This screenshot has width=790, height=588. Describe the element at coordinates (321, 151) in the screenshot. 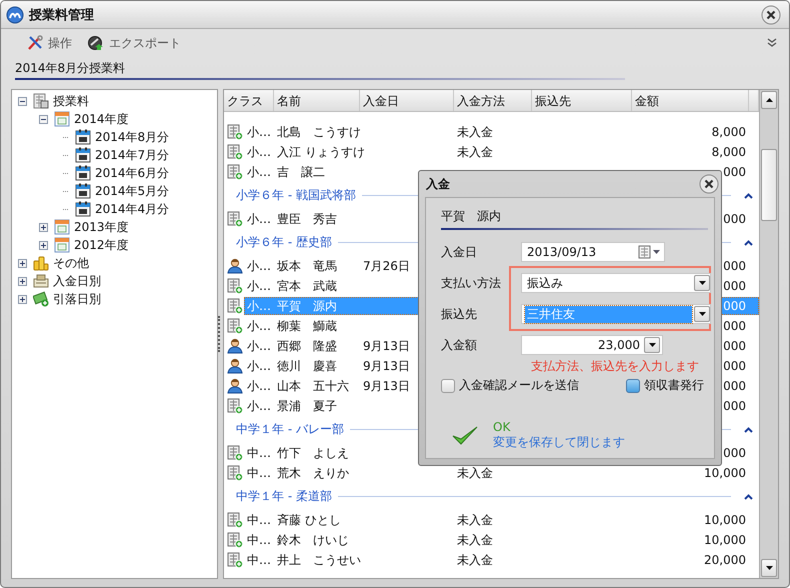

I see `table-cell: 入江 りょうすけ` at that location.